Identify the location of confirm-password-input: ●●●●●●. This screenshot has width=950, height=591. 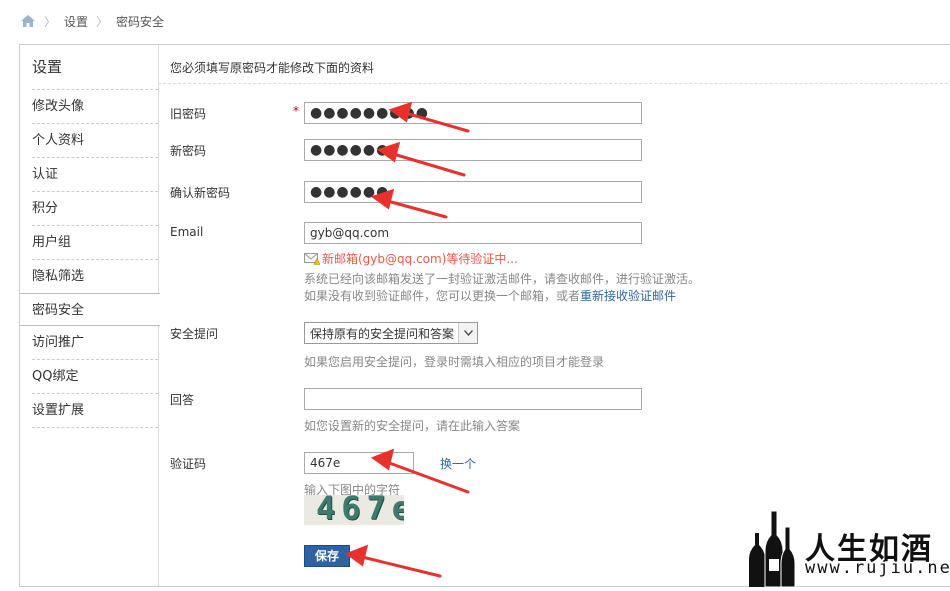
(473, 192).